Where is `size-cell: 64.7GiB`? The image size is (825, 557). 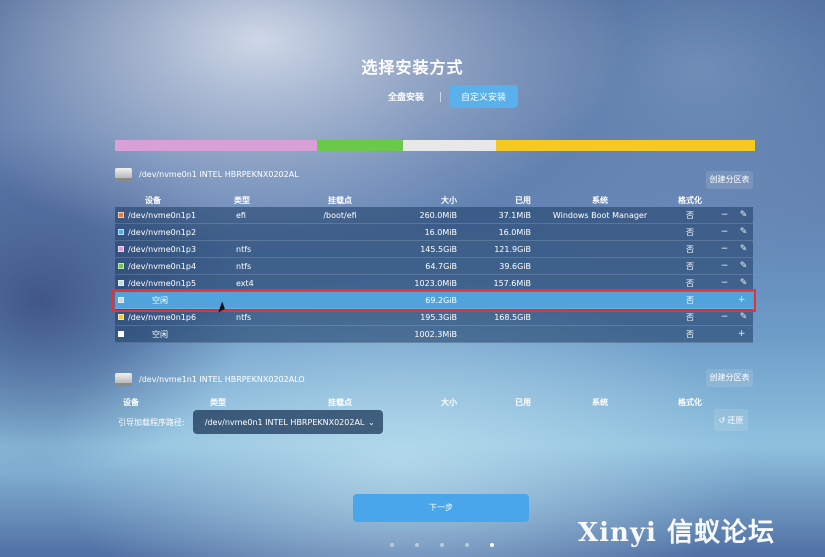 size-cell: 64.7GiB is located at coordinates (441, 266).